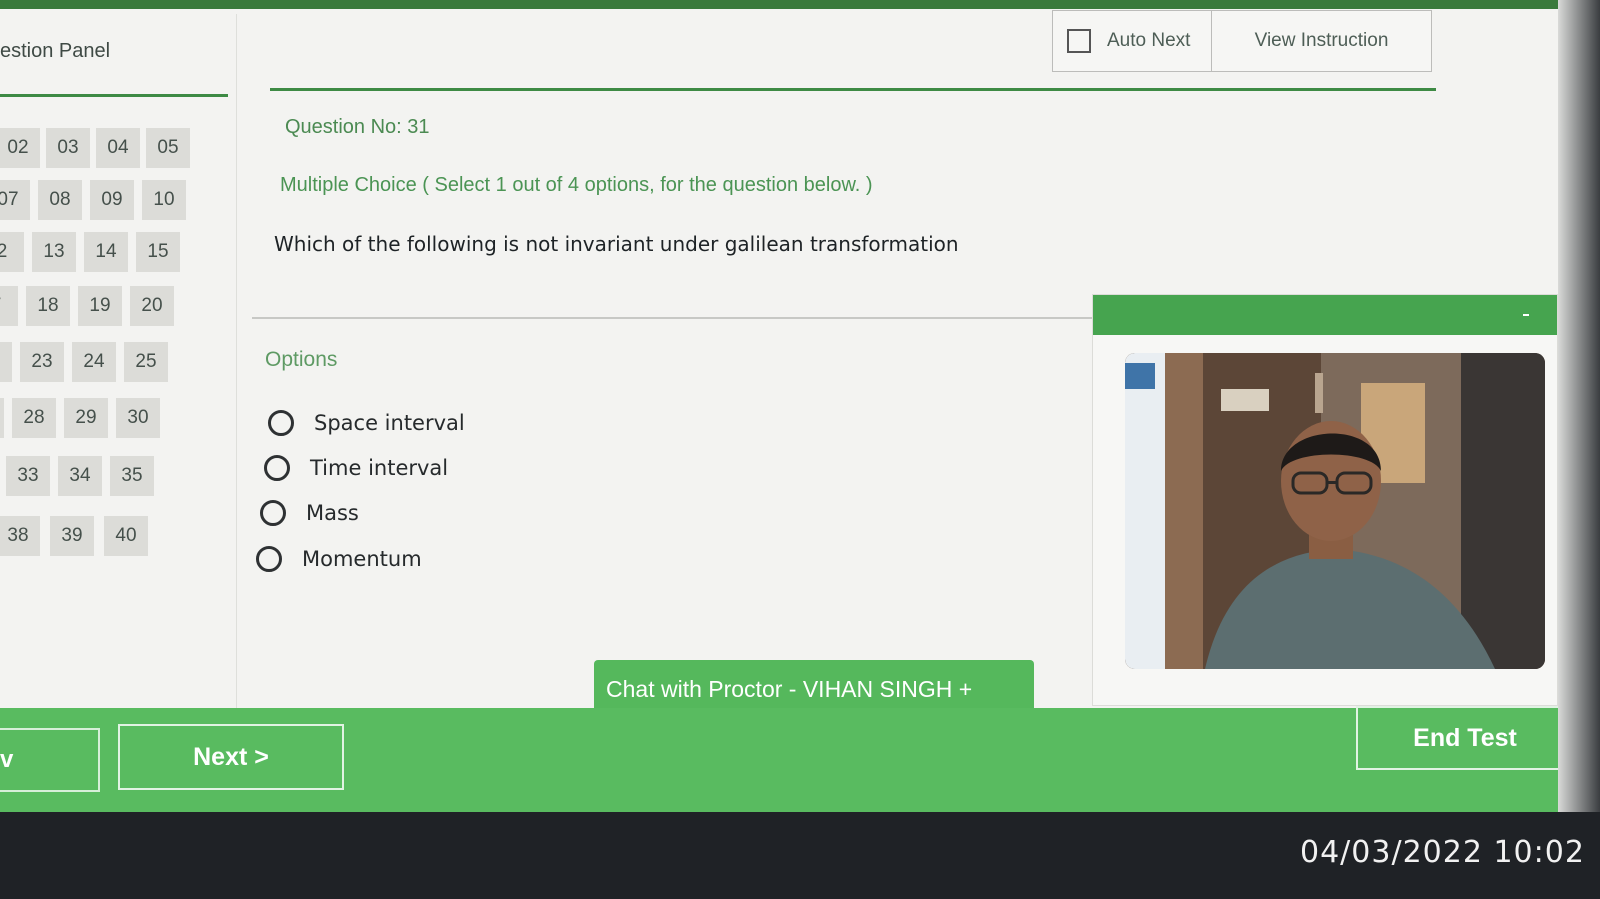  What do you see at coordinates (158, 252) in the screenshot?
I see `question-number-button: 15` at bounding box center [158, 252].